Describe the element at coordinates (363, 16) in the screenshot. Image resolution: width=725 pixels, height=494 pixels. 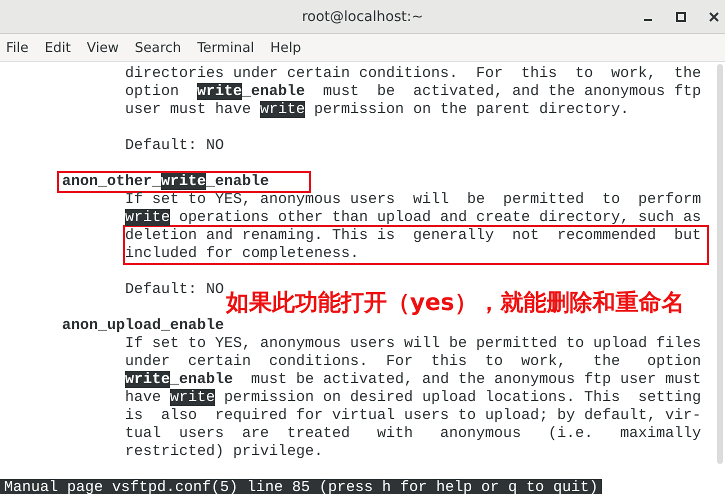
I see `window-title: root@localhost:~` at that location.